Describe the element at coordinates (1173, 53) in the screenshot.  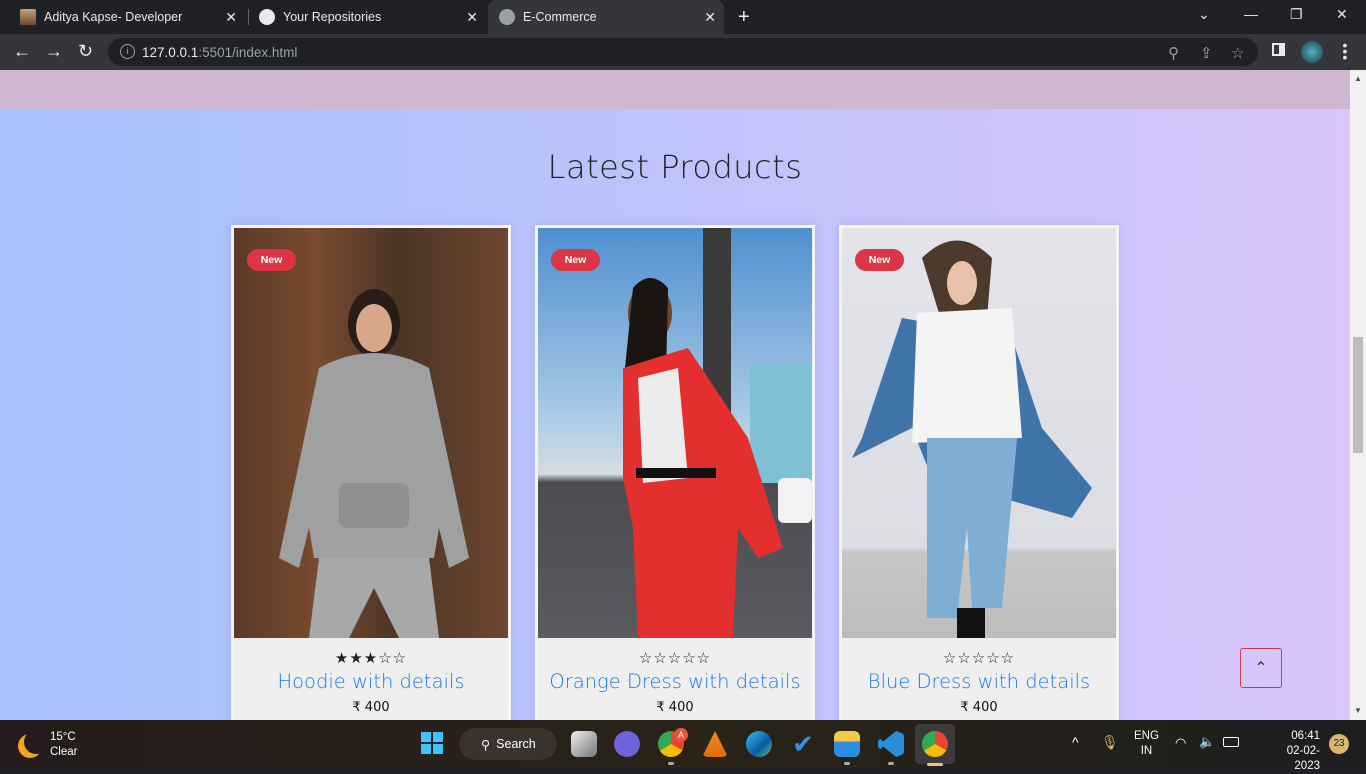
I see `zoom-icon: ⚲` at that location.